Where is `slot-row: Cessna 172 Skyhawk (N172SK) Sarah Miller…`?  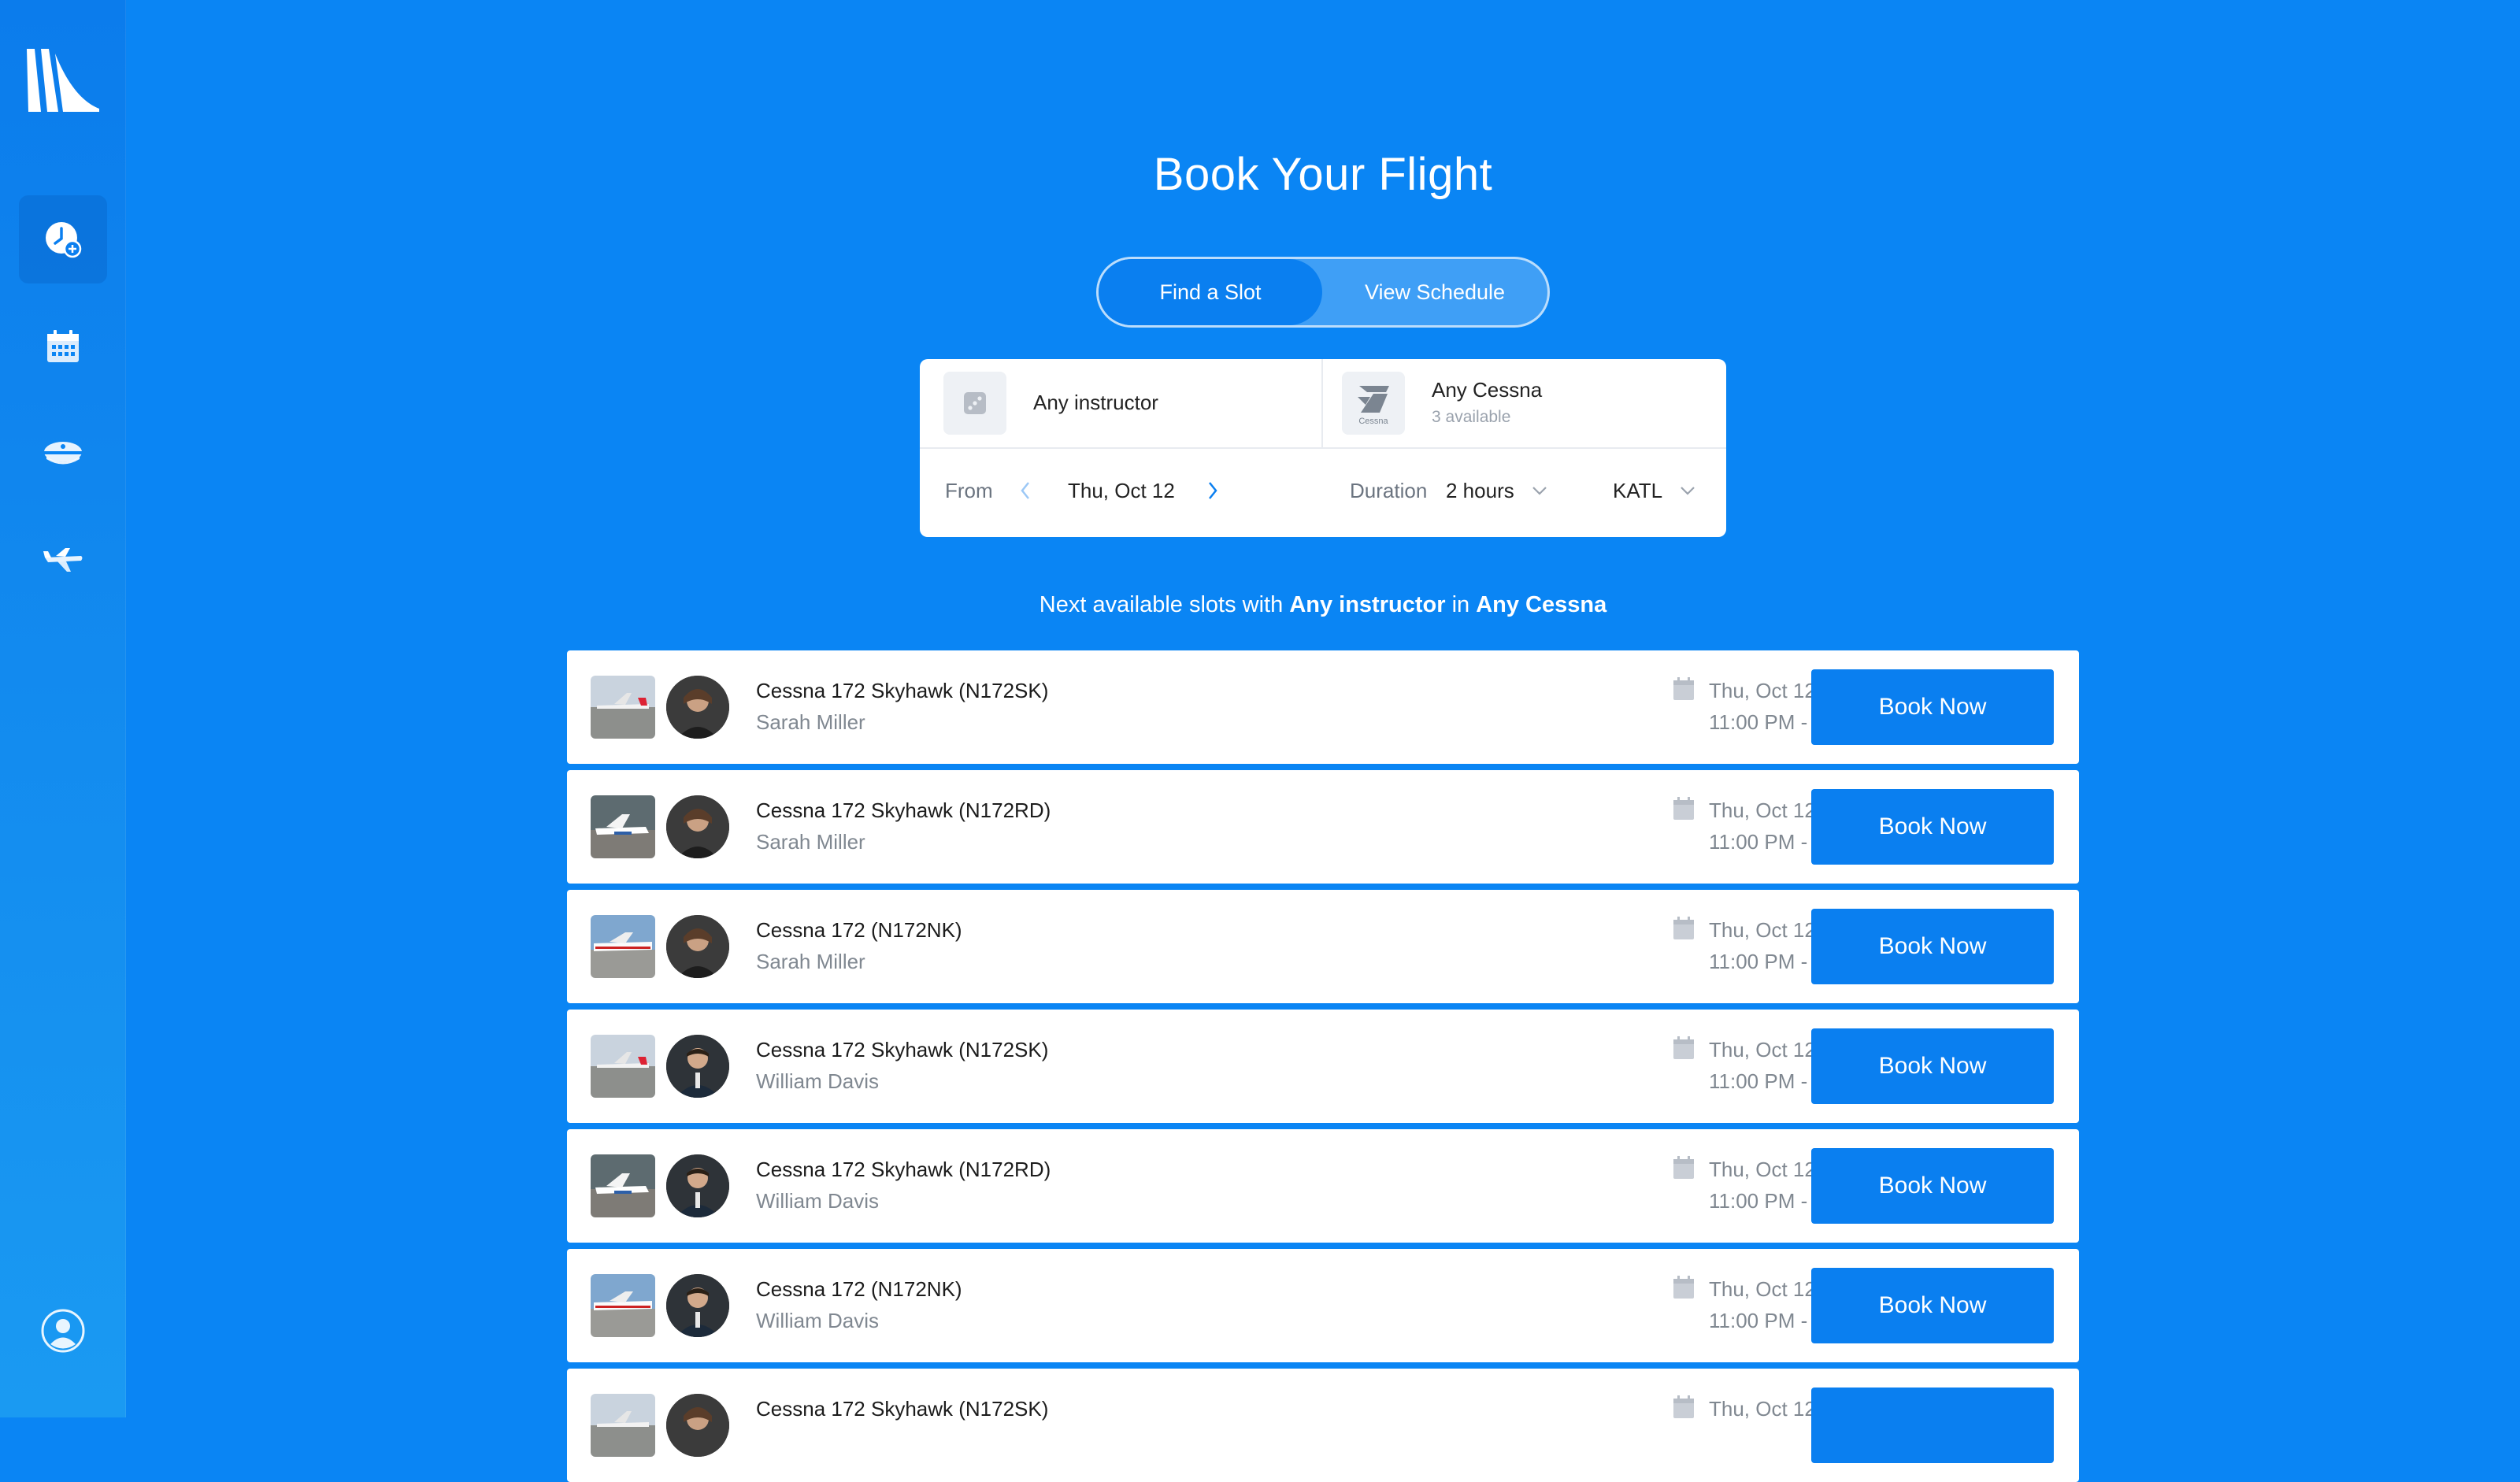 slot-row: Cessna 172 Skyhawk (N172SK) Sarah Miller… is located at coordinates (1323, 707).